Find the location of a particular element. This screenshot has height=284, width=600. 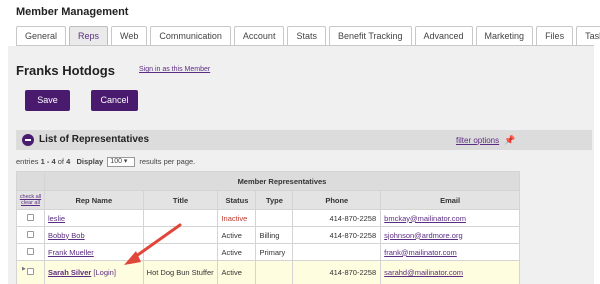

display-suffix: results per page. is located at coordinates (167, 161).